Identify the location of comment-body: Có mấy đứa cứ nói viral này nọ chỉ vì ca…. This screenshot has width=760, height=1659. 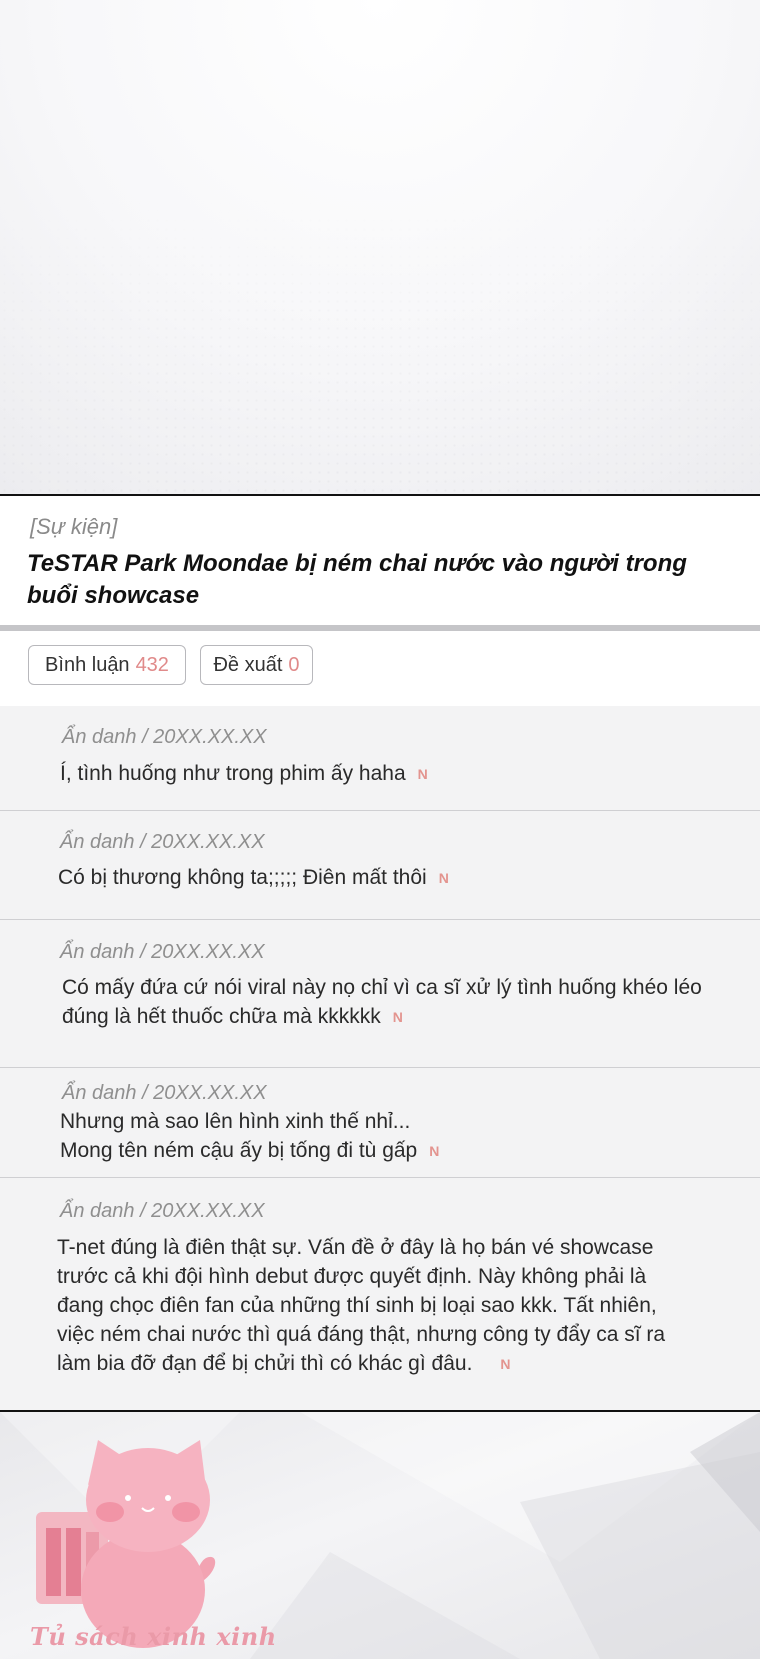
(382, 1002).